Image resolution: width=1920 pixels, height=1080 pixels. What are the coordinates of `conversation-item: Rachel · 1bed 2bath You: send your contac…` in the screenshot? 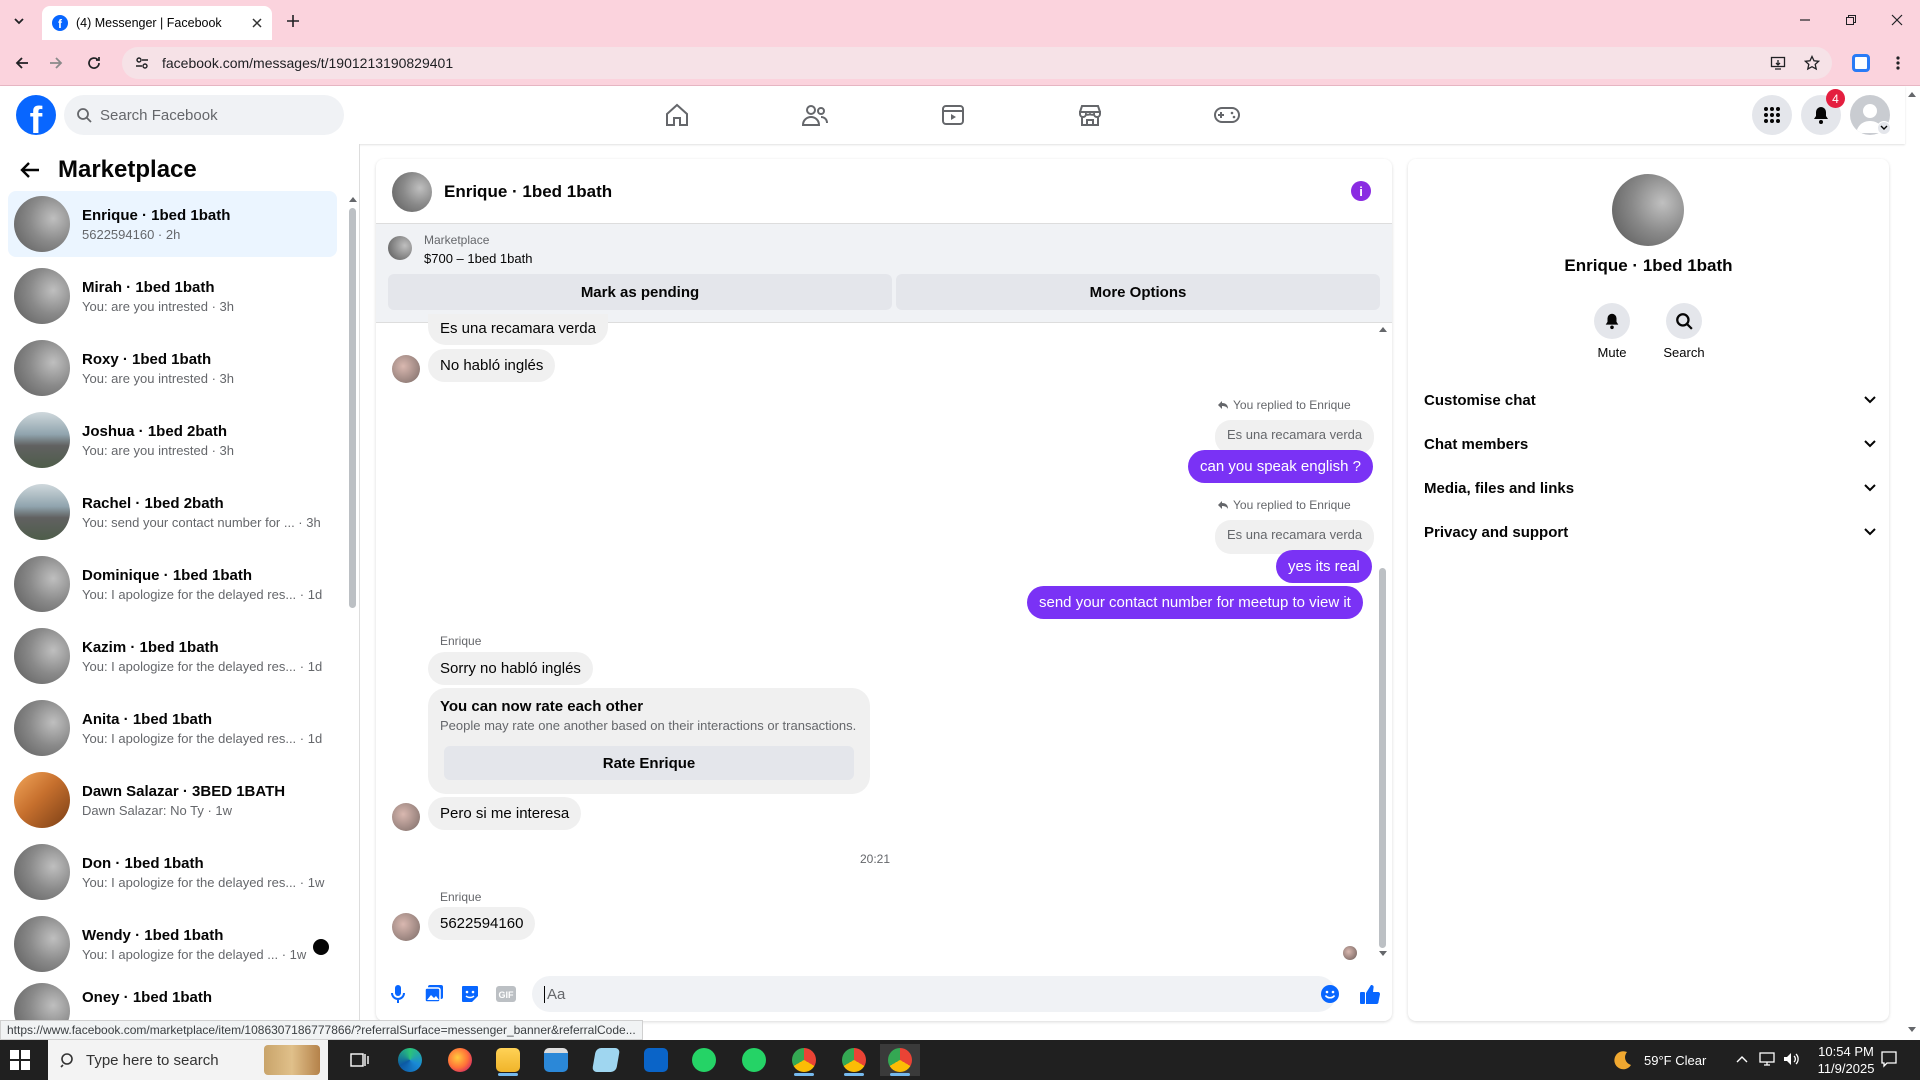 It's located at (172, 512).